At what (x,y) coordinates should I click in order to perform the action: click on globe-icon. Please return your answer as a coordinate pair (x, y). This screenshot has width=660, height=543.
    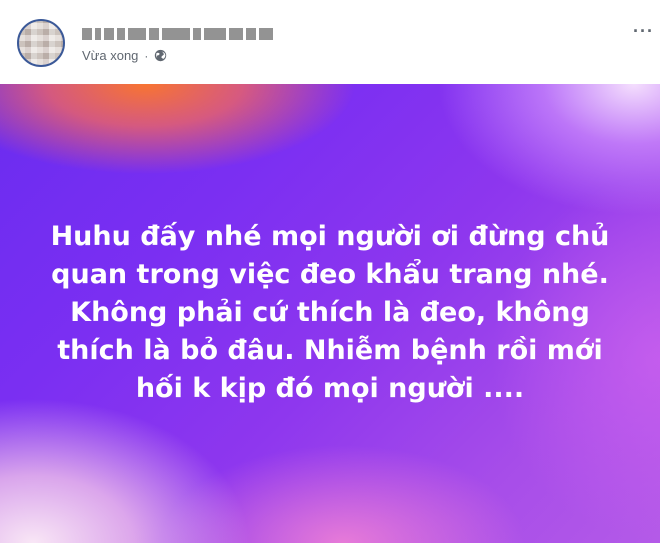
    Looking at the image, I should click on (160, 55).